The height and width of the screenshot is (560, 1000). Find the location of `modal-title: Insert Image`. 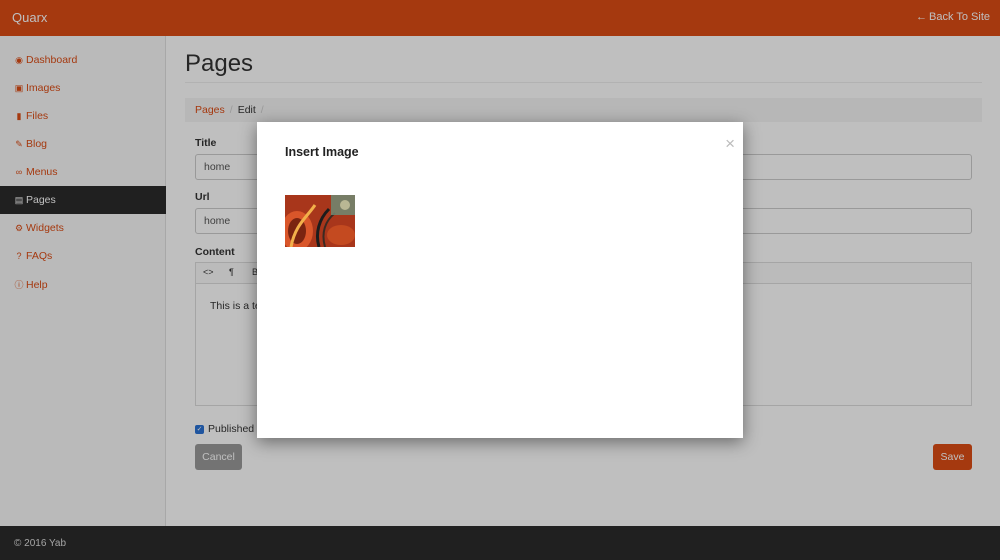

modal-title: Insert Image is located at coordinates (322, 152).